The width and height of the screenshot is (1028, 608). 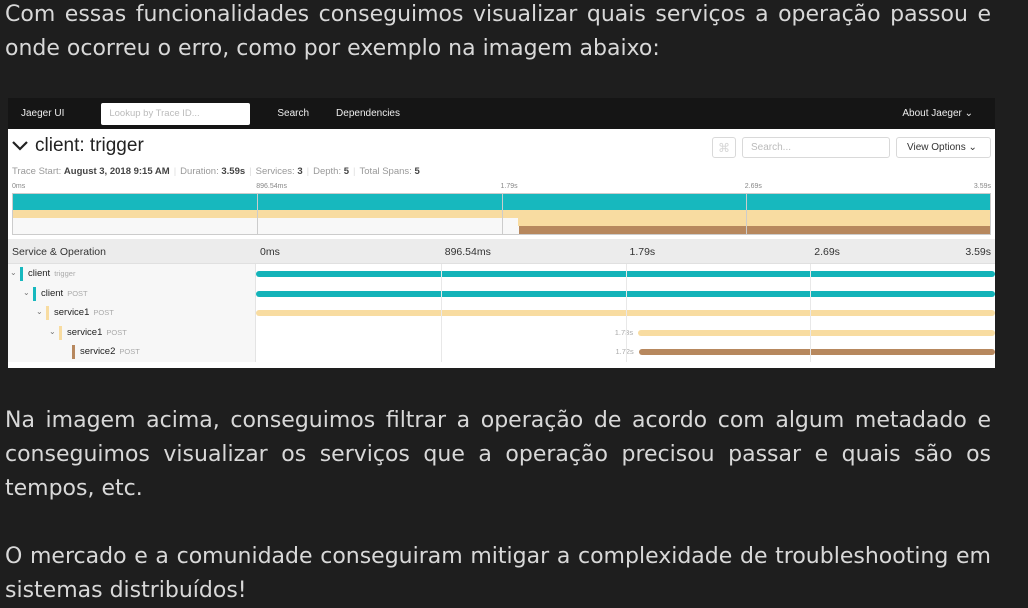 What do you see at coordinates (501, 293) in the screenshot?
I see `span-row: ⌄ client POST` at bounding box center [501, 293].